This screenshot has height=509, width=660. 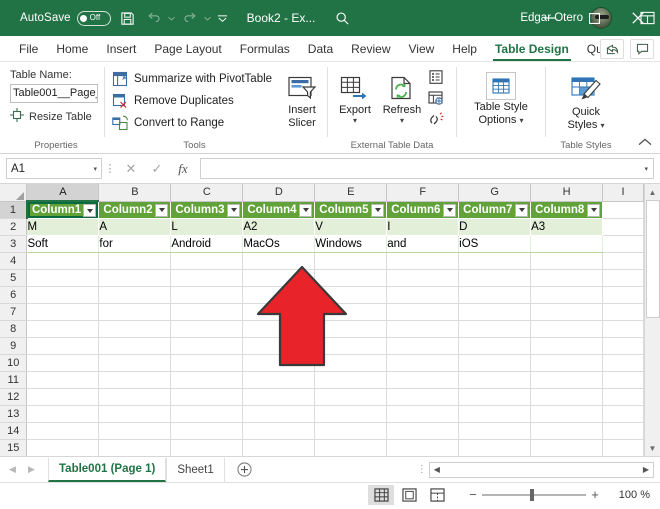 I want to click on resize-table-button: Resize Table, so click(x=57, y=116).